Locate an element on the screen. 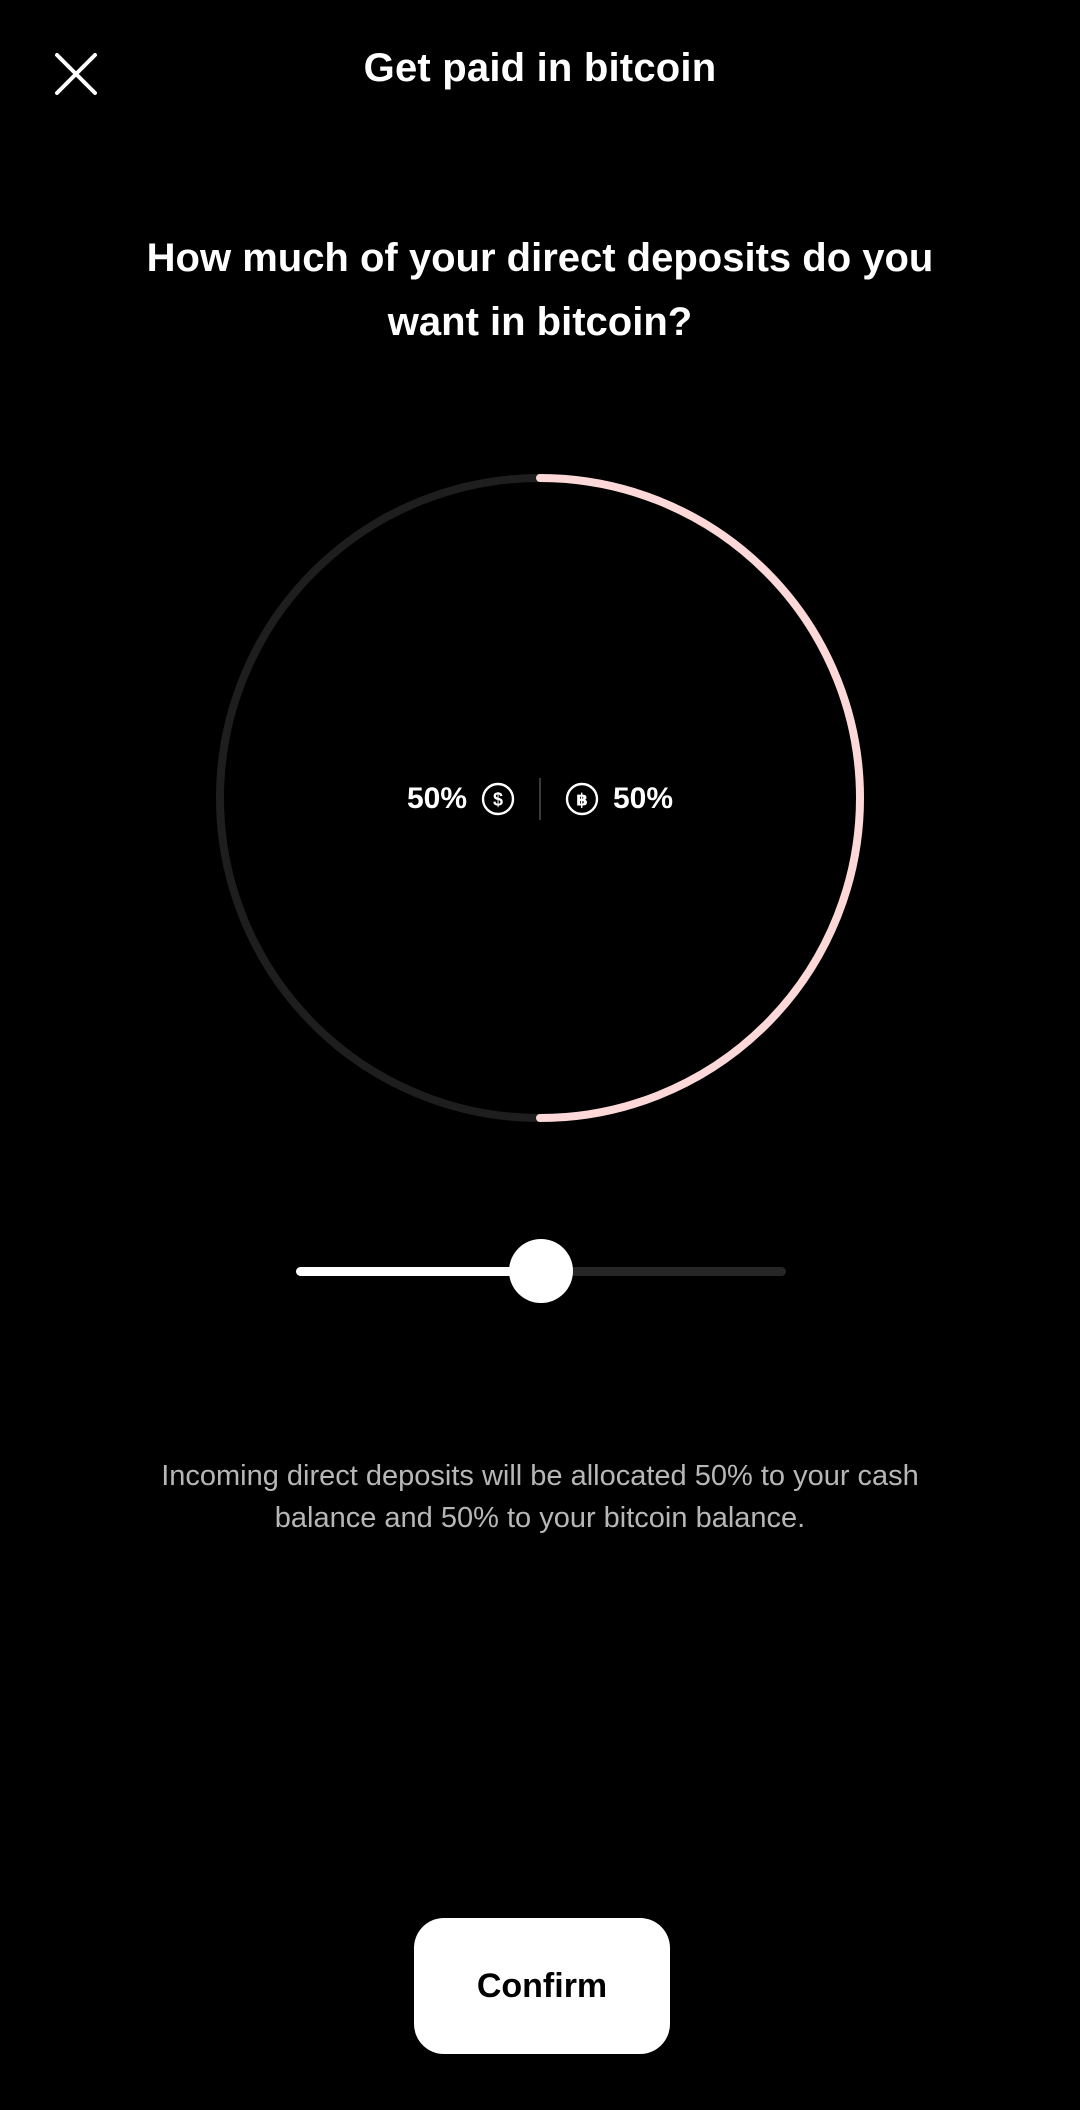 This screenshot has width=1080, height=2110. slider-fill is located at coordinates (418, 1271).